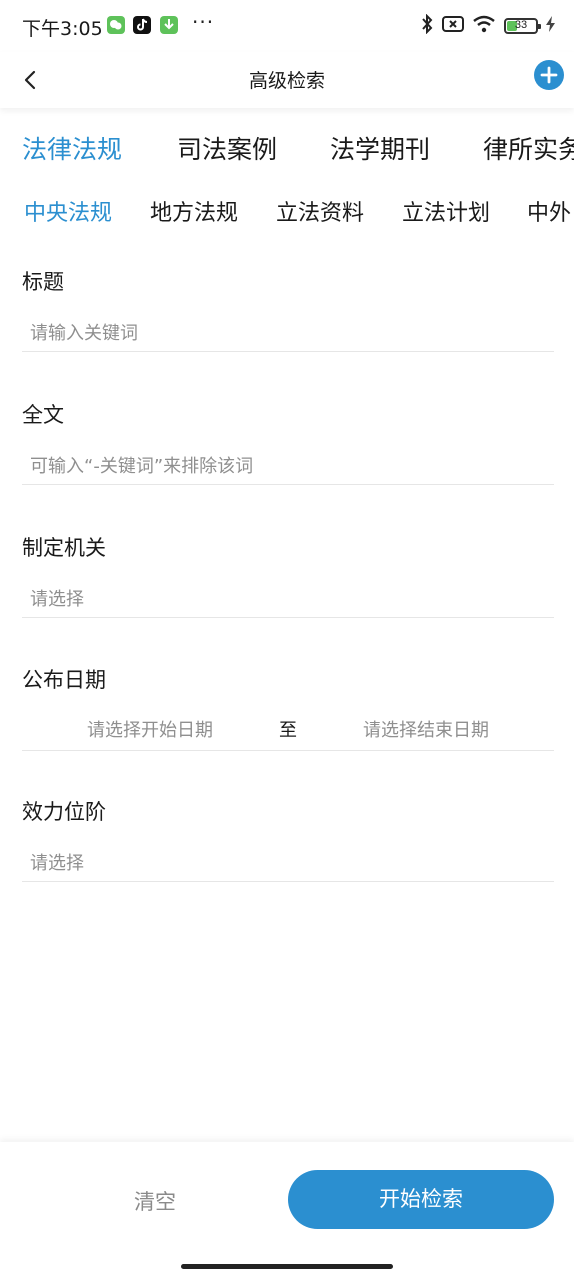 The width and height of the screenshot is (574, 1279). I want to click on clear-button: 清空, so click(155, 1202).